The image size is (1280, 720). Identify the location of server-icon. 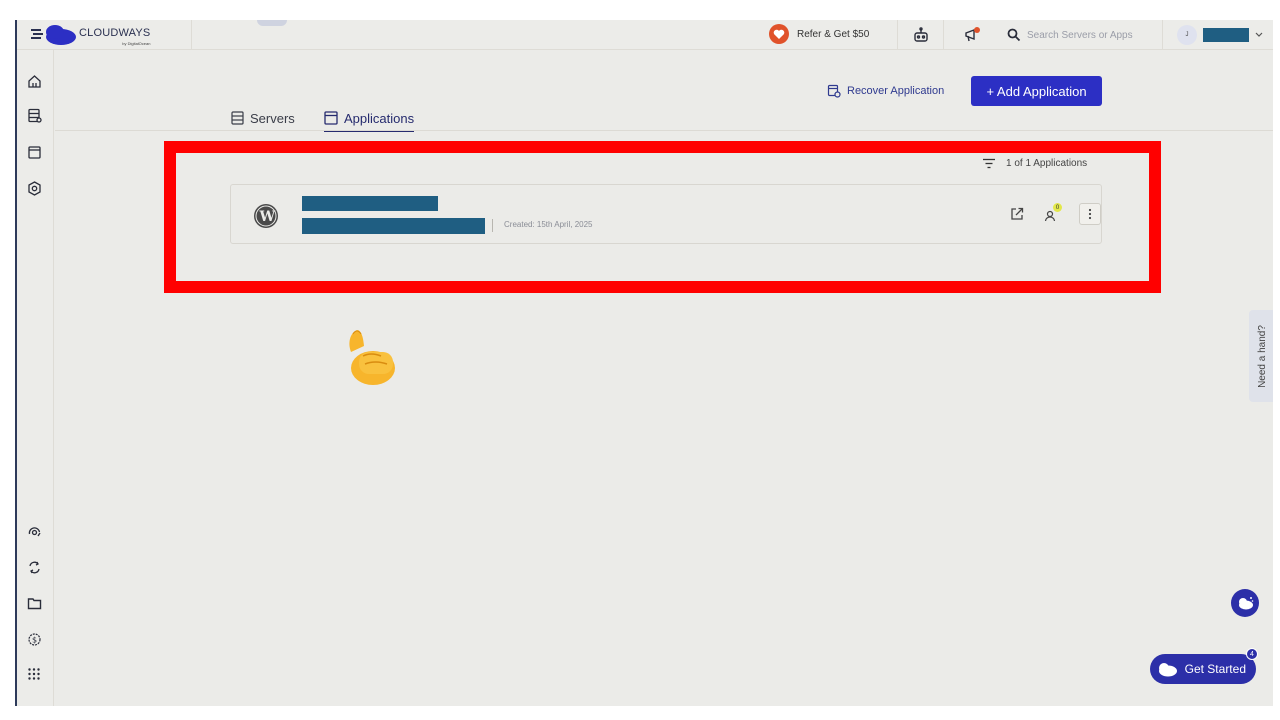
(237, 118).